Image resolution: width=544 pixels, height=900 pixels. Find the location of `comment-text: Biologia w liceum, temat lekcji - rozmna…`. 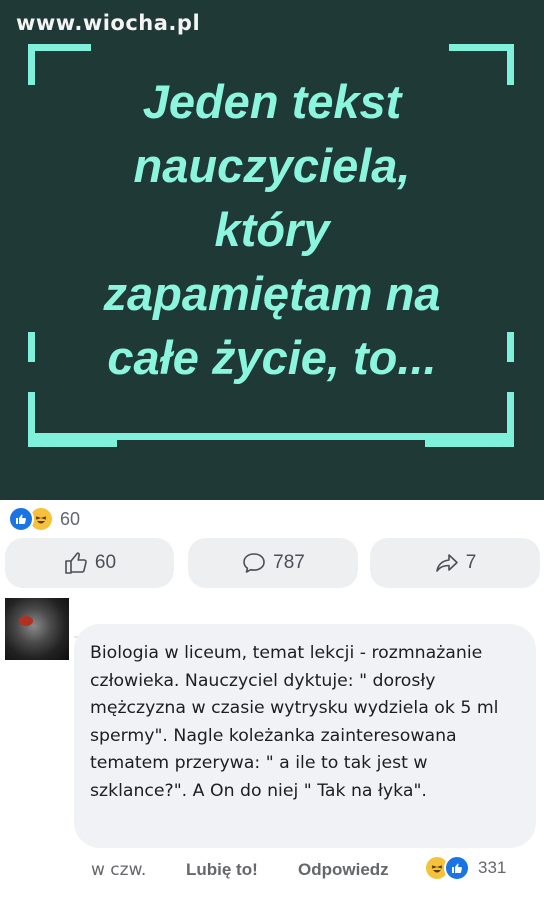

comment-text: Biologia w liceum, temat lekcji - rozmna… is located at coordinates (294, 722).